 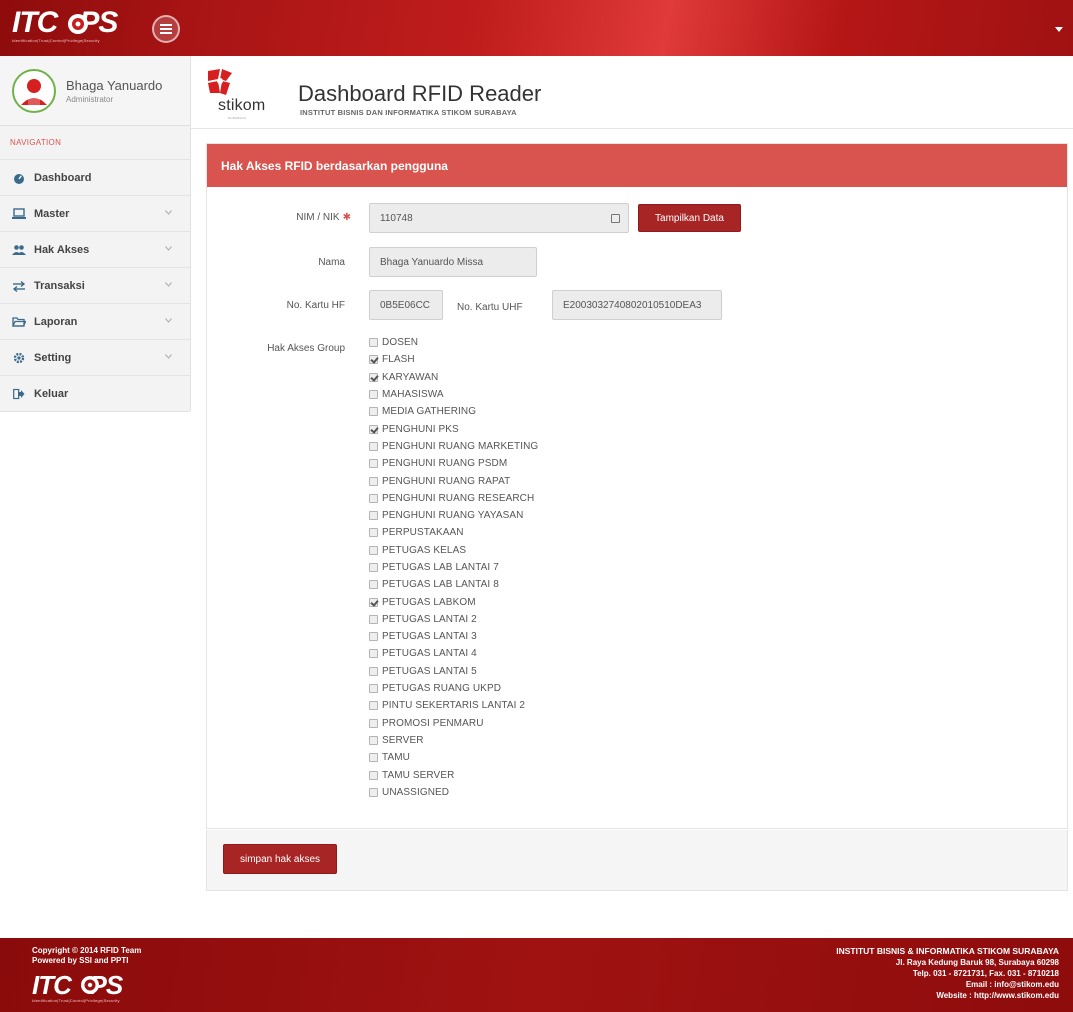 What do you see at coordinates (87, 950) in the screenshot?
I see `copyright-text: Copyright © 2014 RFID Team` at bounding box center [87, 950].